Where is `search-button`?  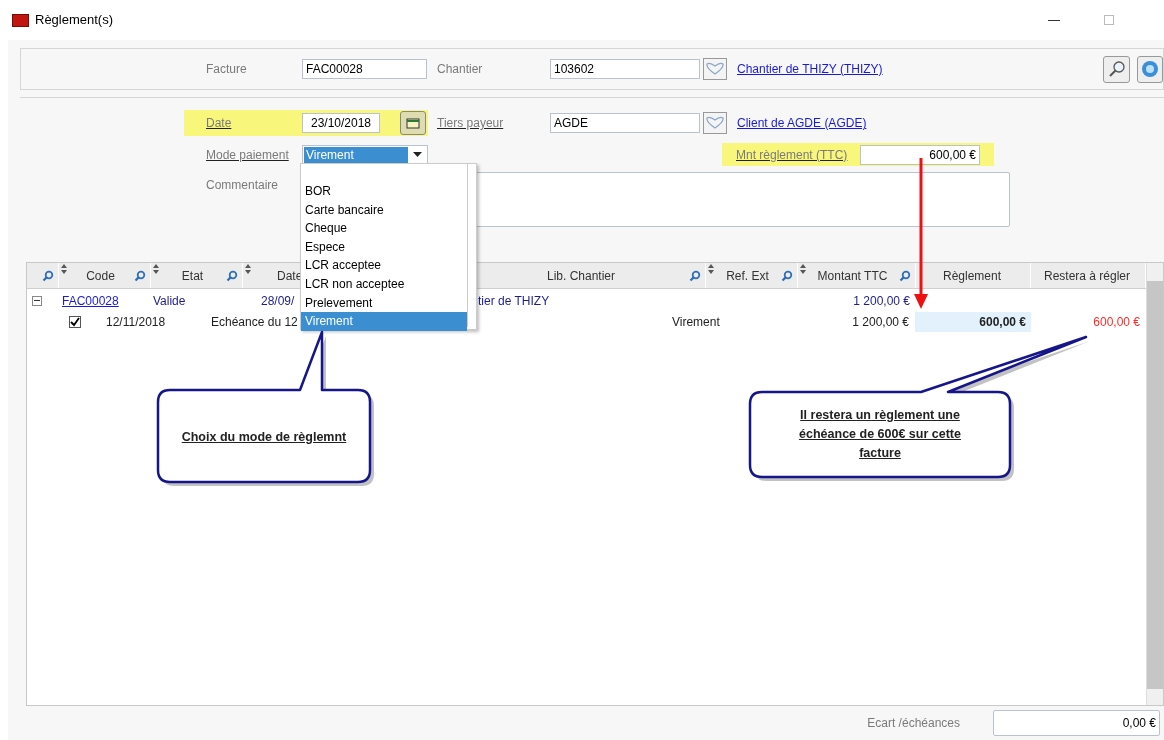 search-button is located at coordinates (1116, 69).